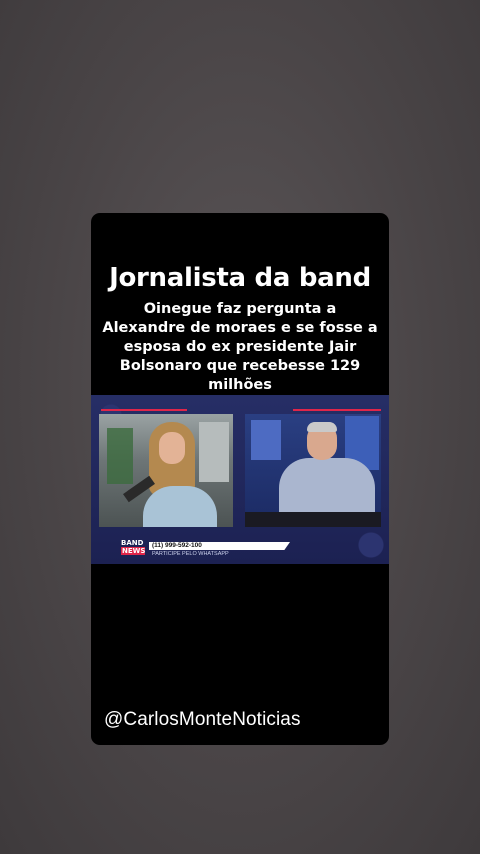 This screenshot has width=480, height=854. What do you see at coordinates (337, 410) in the screenshot?
I see `accent-bar-right` at bounding box center [337, 410].